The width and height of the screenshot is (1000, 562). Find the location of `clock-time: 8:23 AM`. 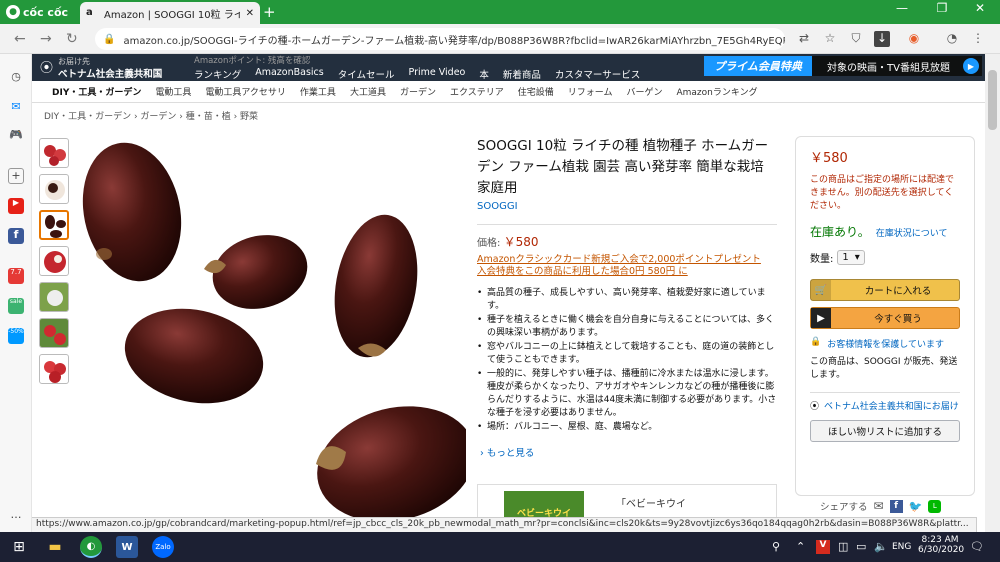

clock-time: 8:23 AM is located at coordinates (940, 540).